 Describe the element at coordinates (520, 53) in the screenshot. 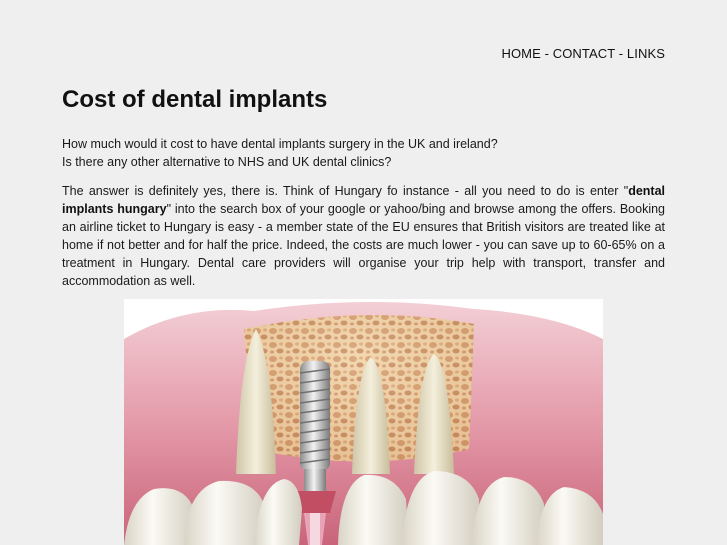

I see `nav-home-link: HOME` at that location.